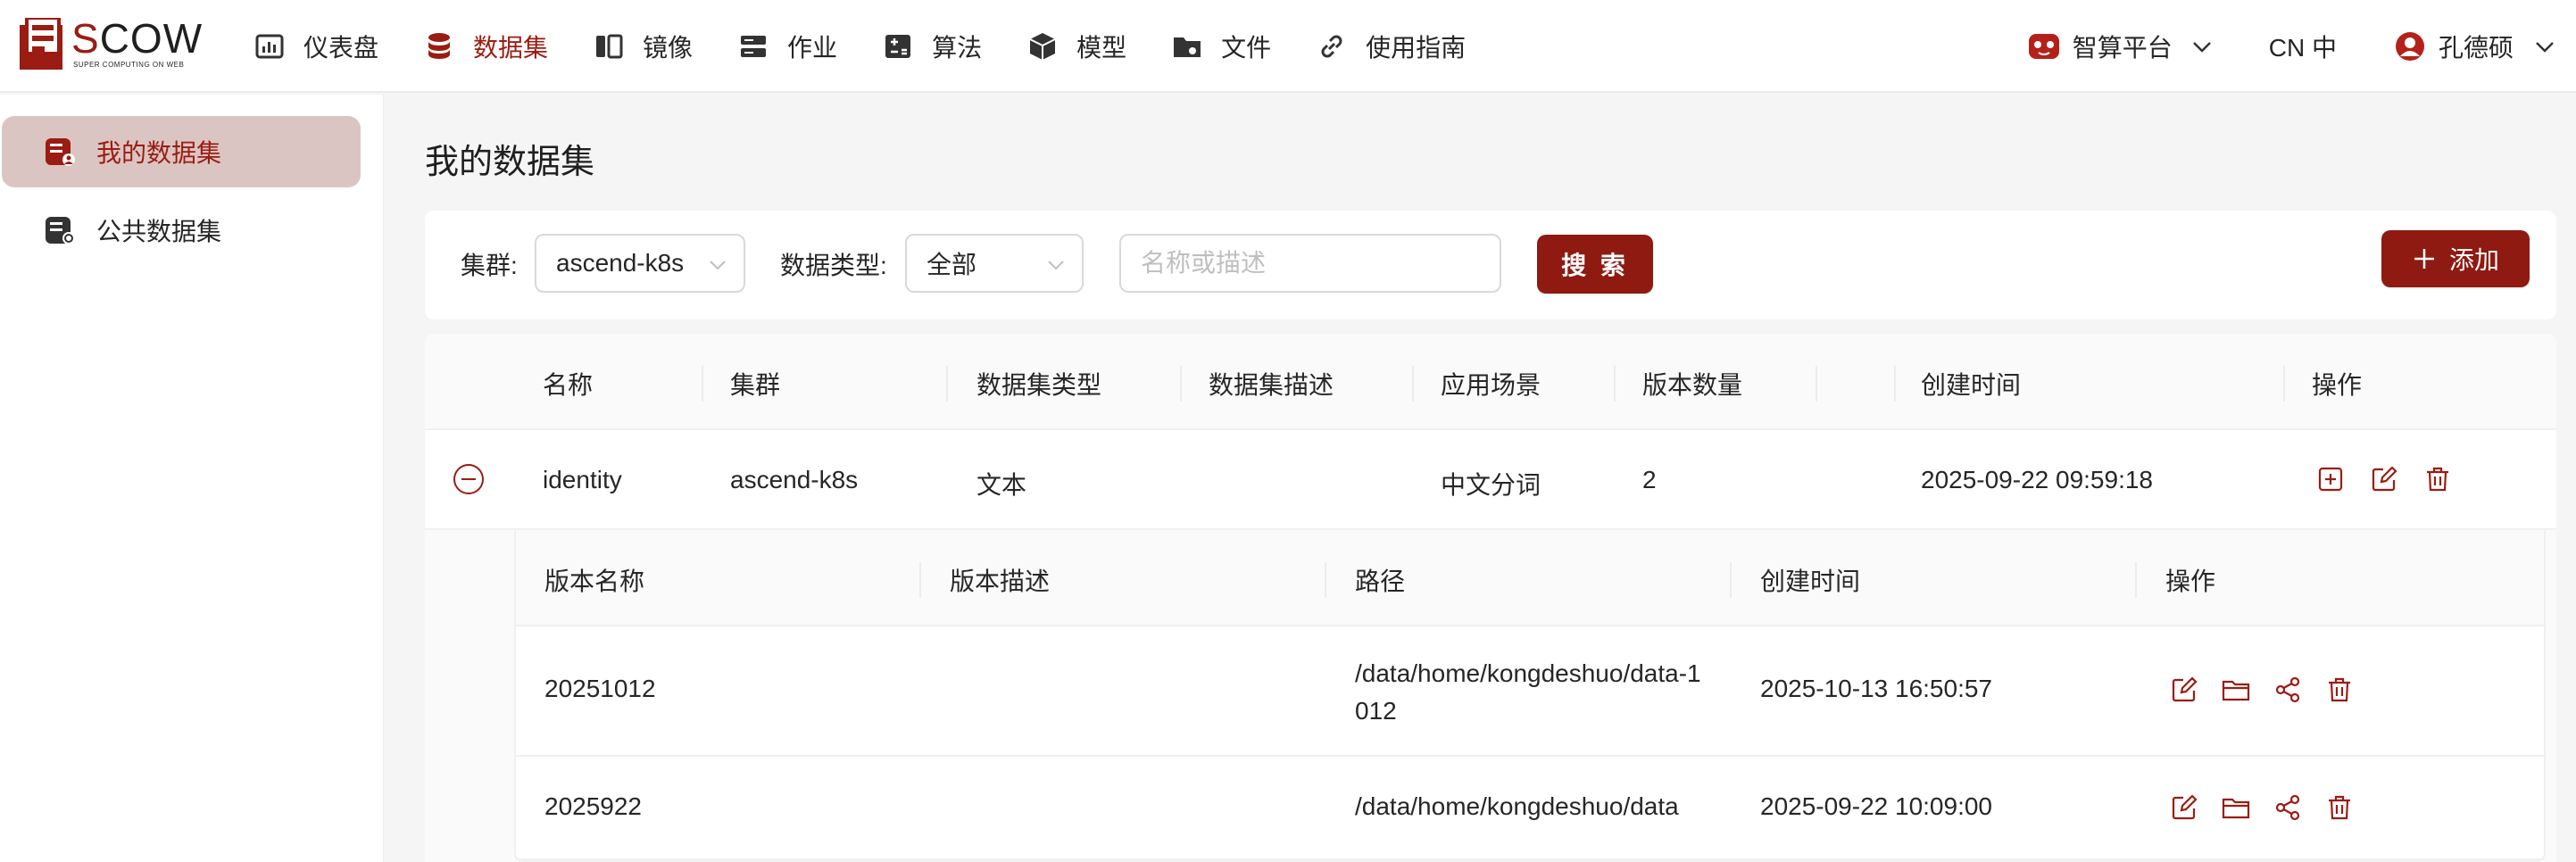  I want to click on plus-icon, so click(2424, 259).